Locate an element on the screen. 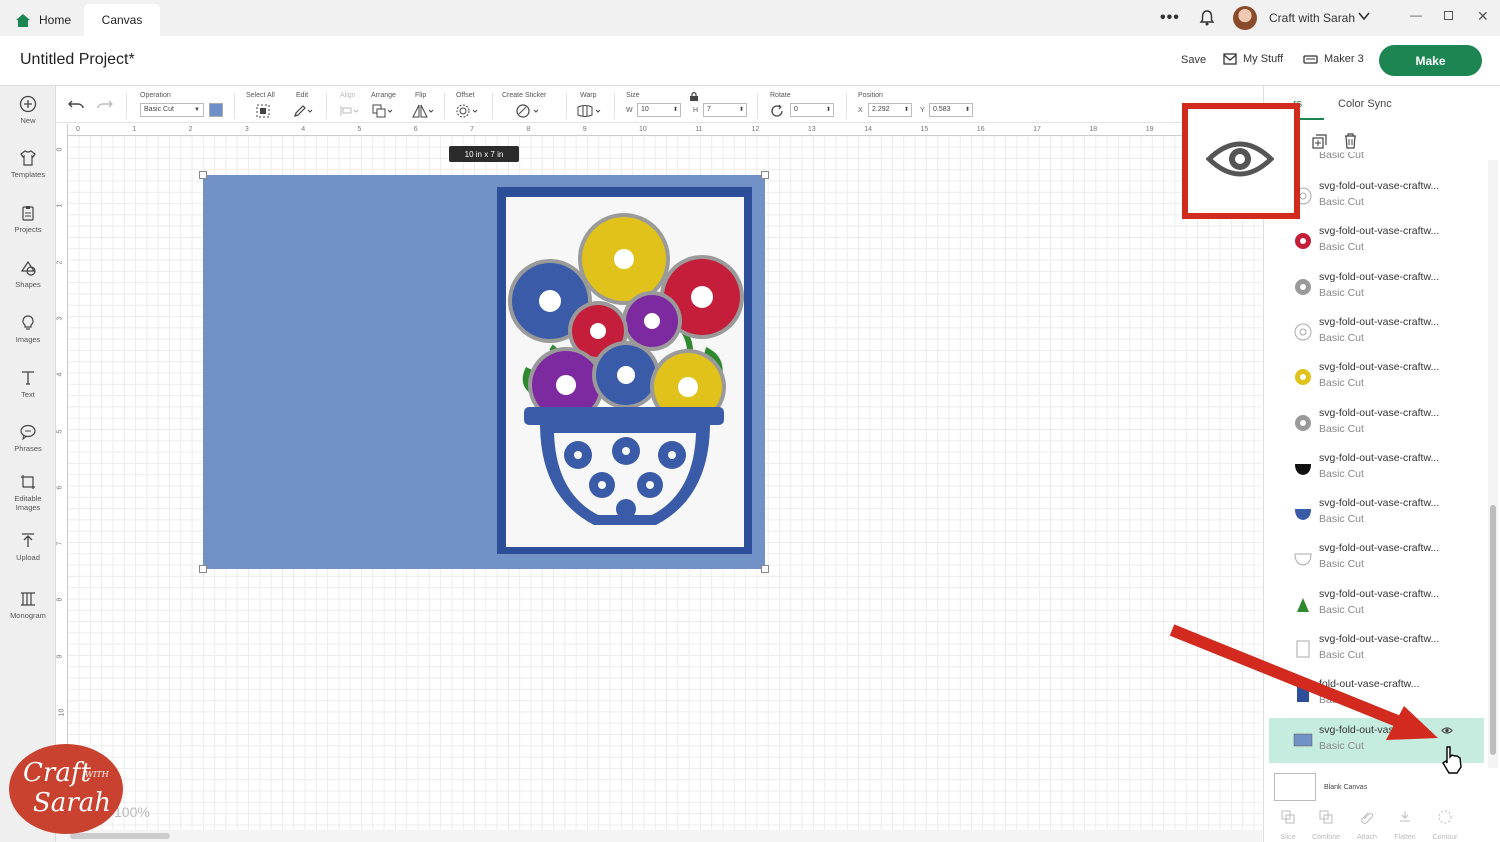 The width and height of the screenshot is (1500, 842). sidebar-item-images: Images is located at coordinates (28, 329).